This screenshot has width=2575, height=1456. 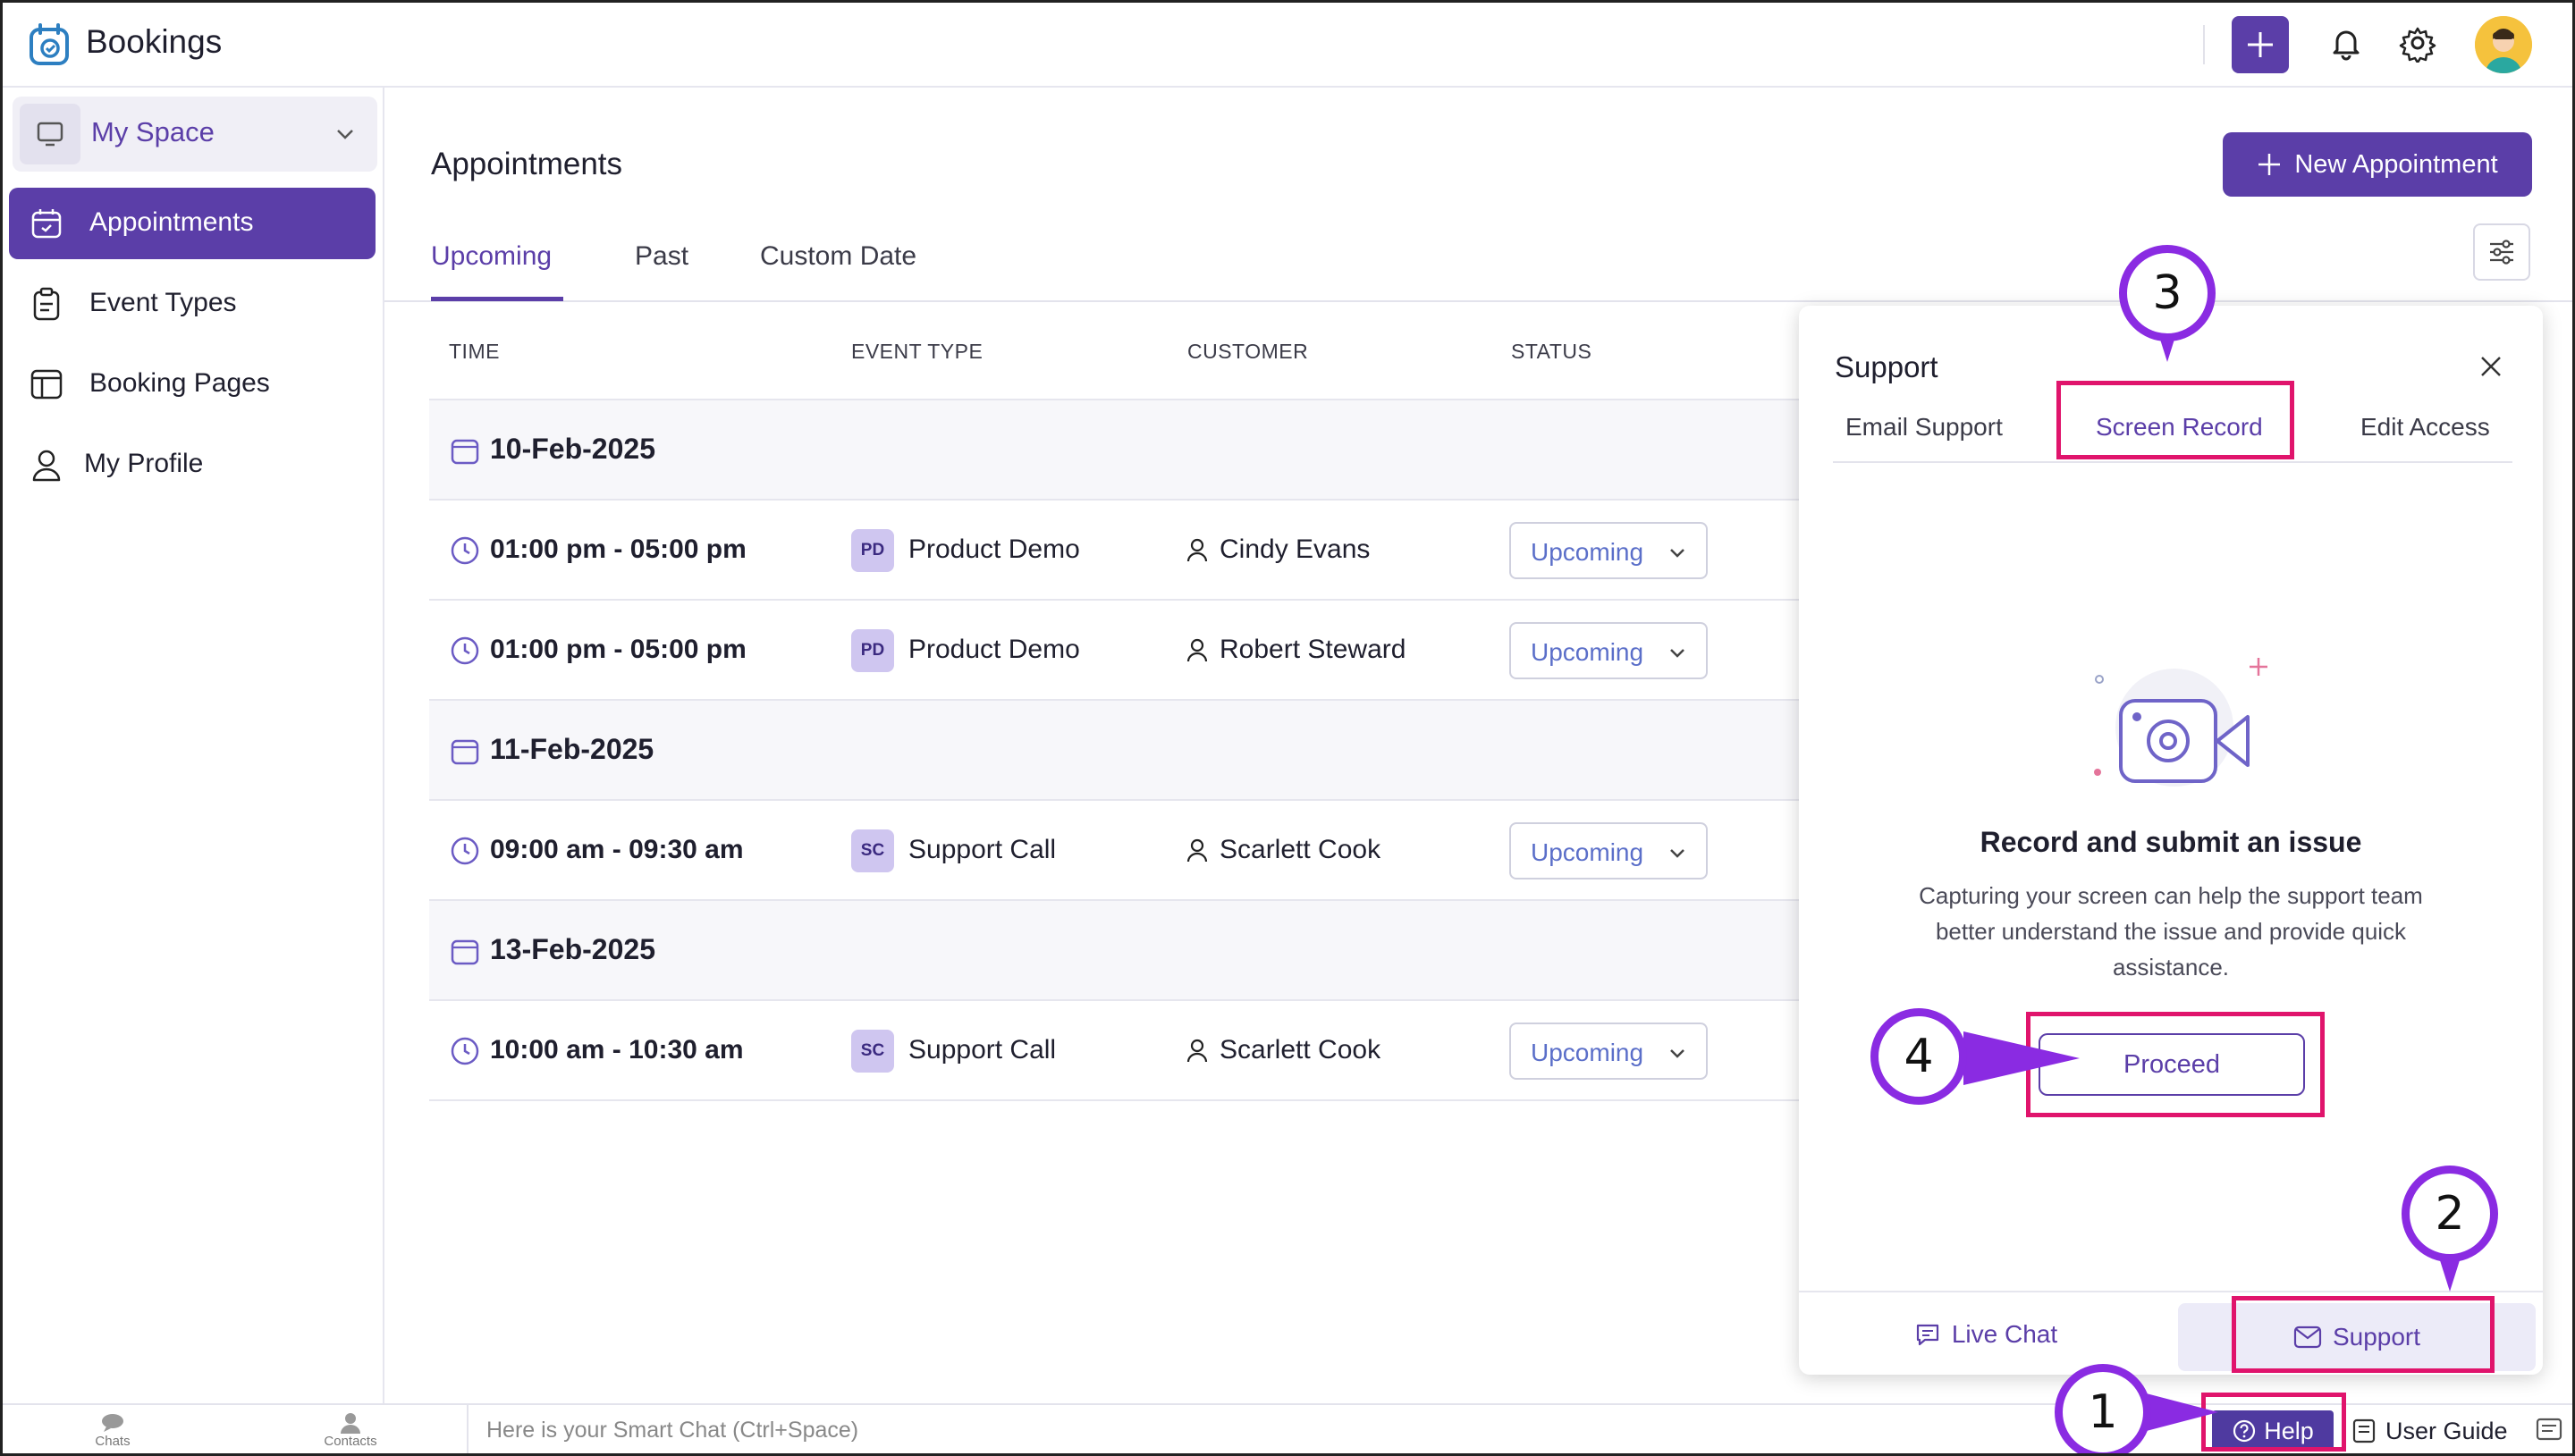 What do you see at coordinates (2425, 428) in the screenshot?
I see `tab-edit-access: Edit Access` at bounding box center [2425, 428].